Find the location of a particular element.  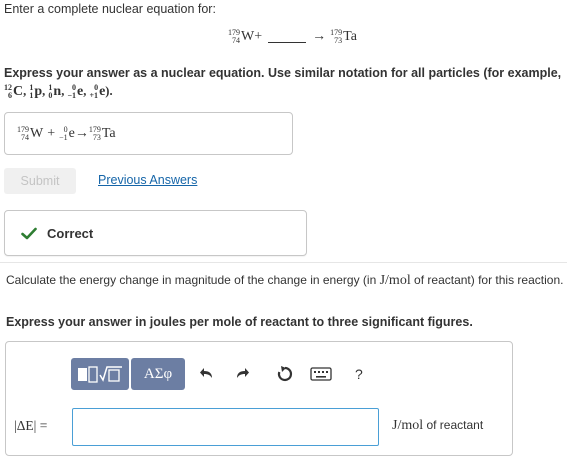

undo-icon is located at coordinates (207, 374).